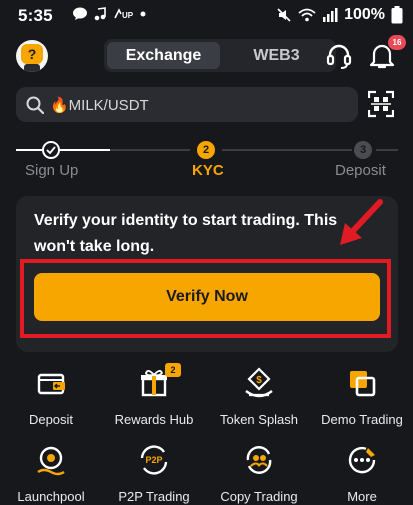 The width and height of the screenshot is (413, 505). Describe the element at coordinates (276, 55) in the screenshot. I see `tab-web3: WEB3` at that location.